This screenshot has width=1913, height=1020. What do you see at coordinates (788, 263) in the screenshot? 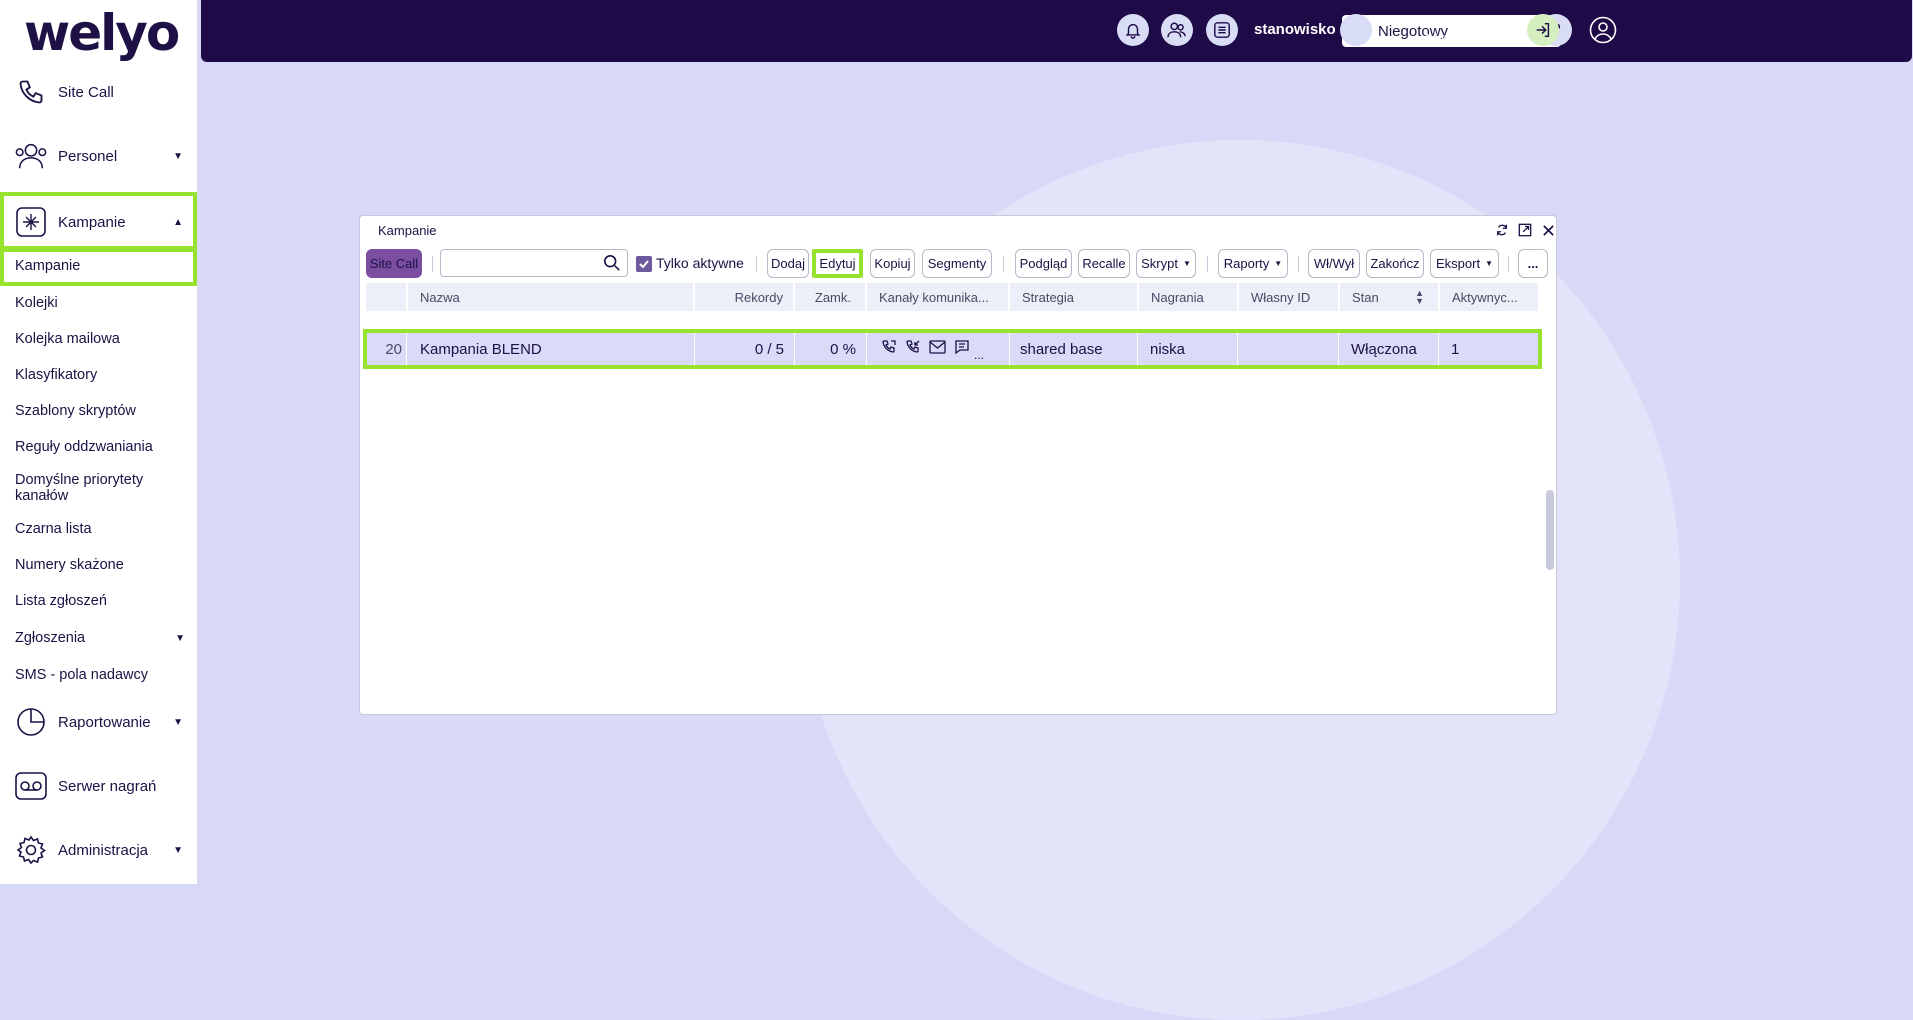
I see `add-button: Dodaj` at bounding box center [788, 263].